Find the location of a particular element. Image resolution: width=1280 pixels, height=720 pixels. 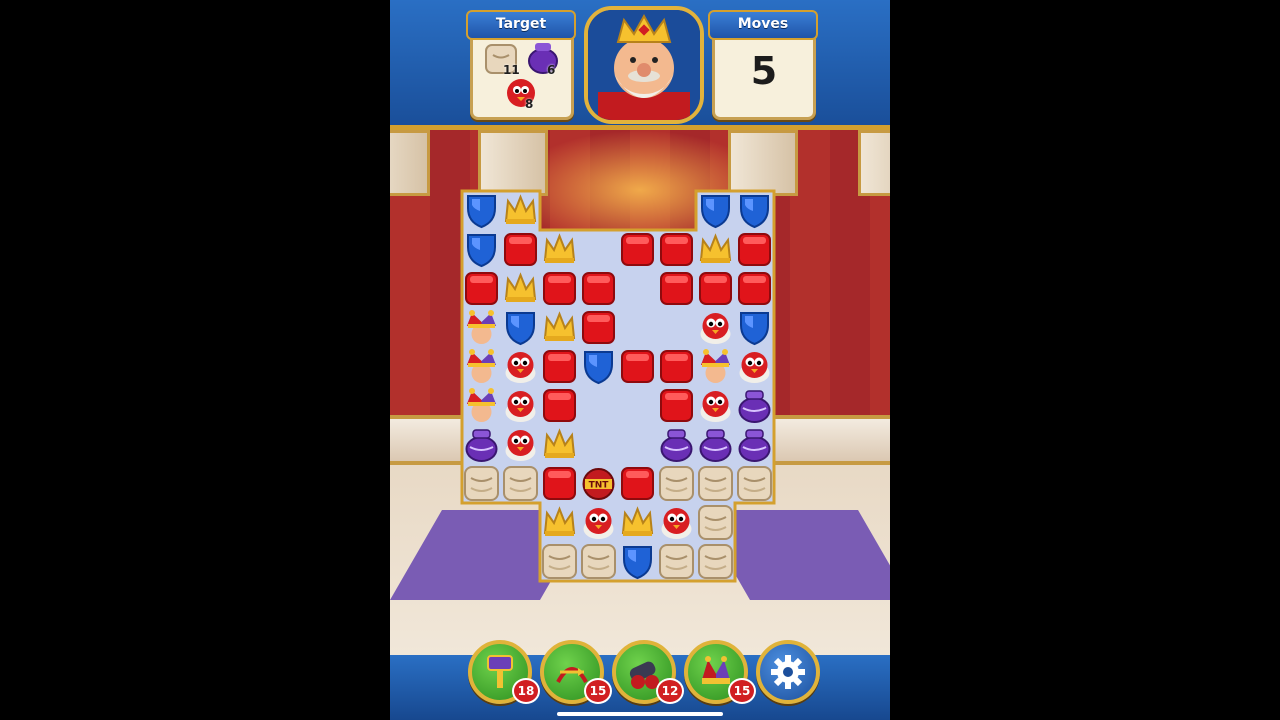

jester-hat-count: 15 is located at coordinates (742, 691).